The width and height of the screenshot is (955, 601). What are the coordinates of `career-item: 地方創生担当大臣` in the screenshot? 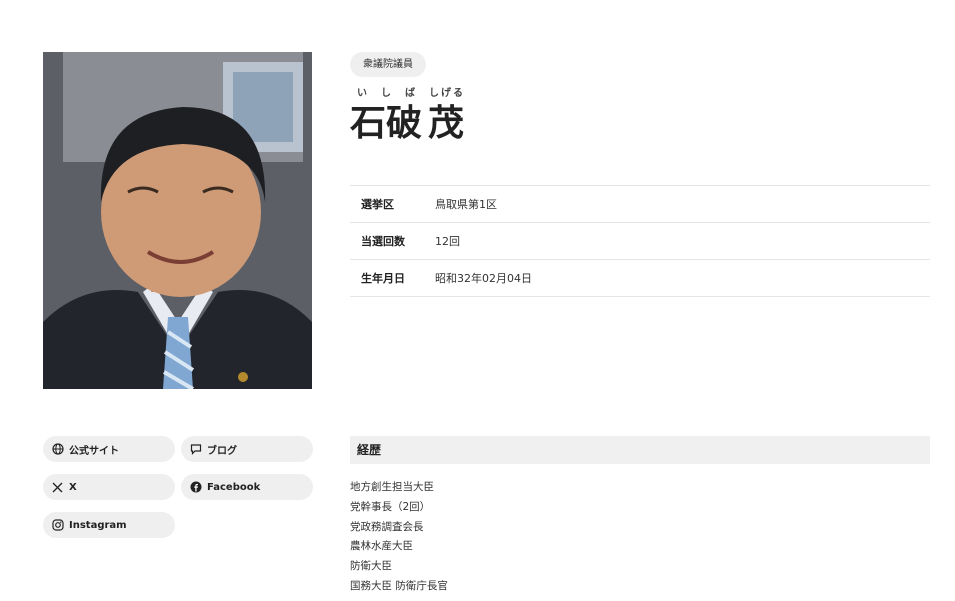 It's located at (392, 487).